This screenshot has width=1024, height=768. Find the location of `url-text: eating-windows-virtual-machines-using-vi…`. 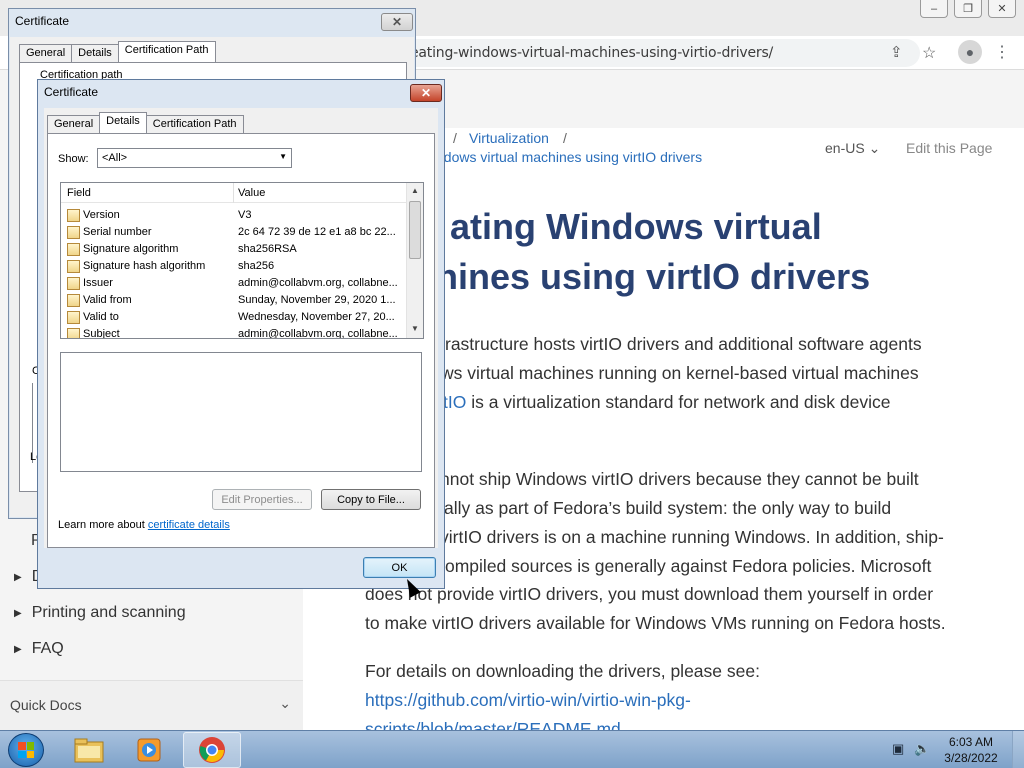

url-text: eating-windows-virtual-machines-using-vi… is located at coordinates (591, 53).